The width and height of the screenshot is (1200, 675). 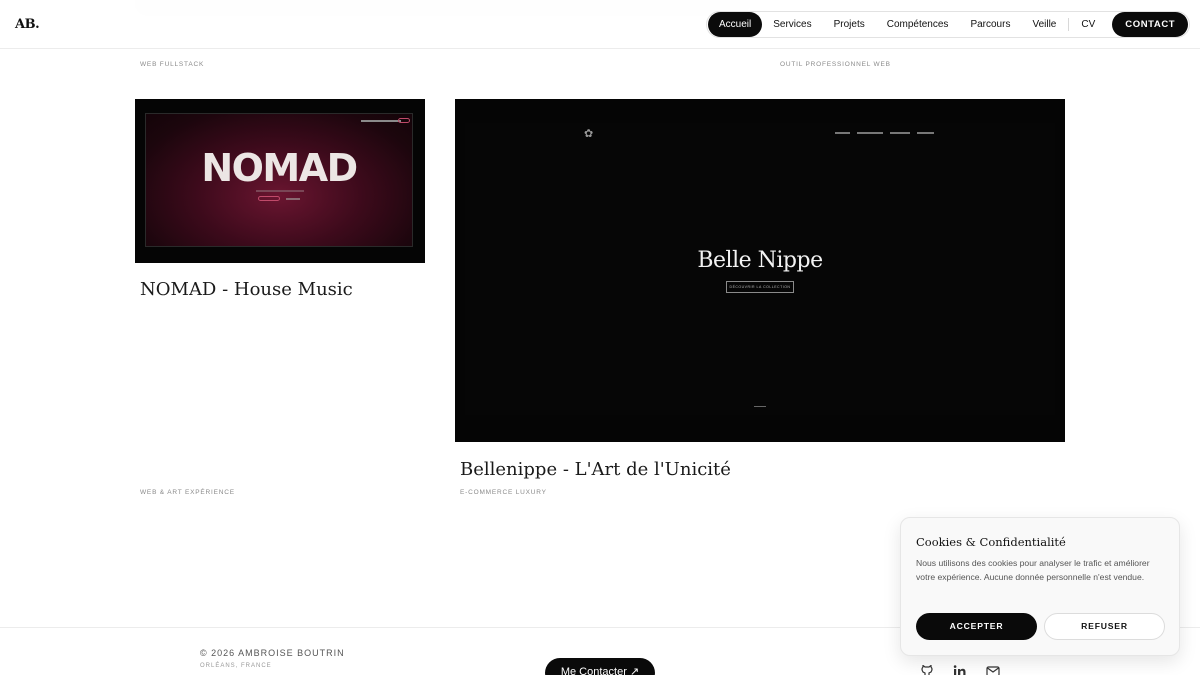 I want to click on github-icon, so click(x=927, y=670).